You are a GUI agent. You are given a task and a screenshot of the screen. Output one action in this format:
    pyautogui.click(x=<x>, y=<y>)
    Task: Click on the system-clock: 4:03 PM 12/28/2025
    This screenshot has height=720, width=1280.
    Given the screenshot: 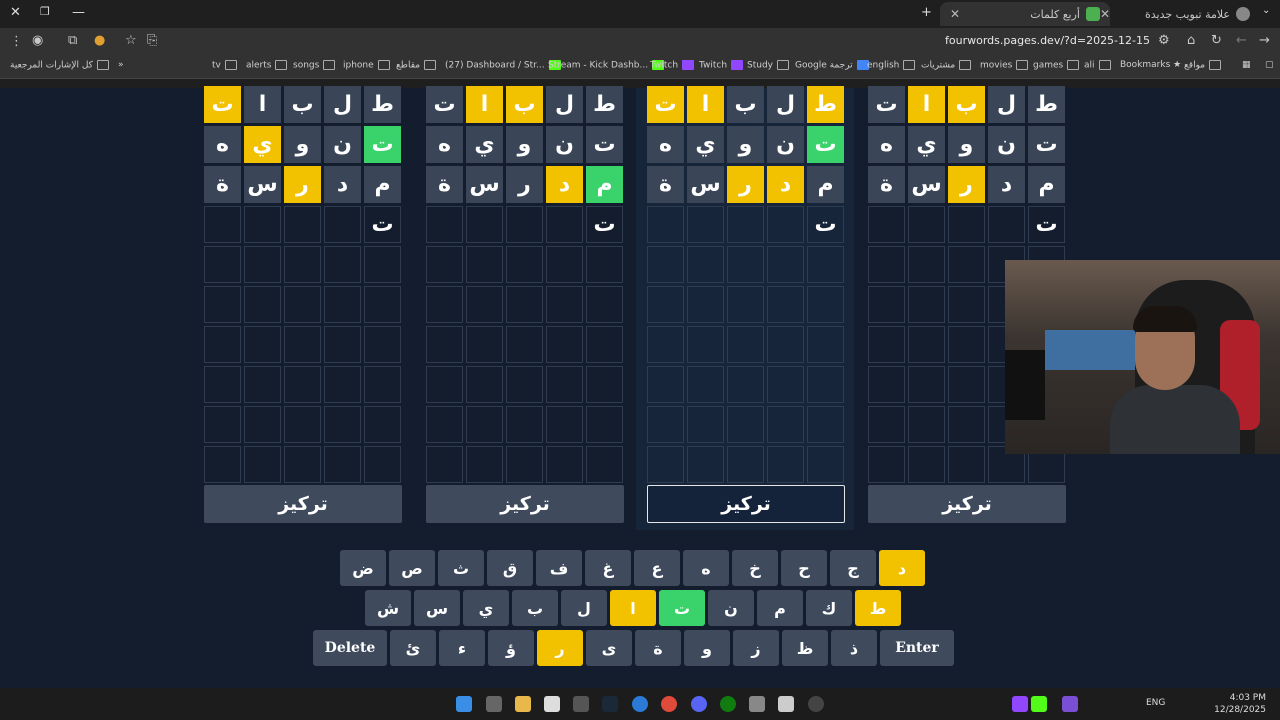 What is the action you would take?
    pyautogui.click(x=1240, y=704)
    